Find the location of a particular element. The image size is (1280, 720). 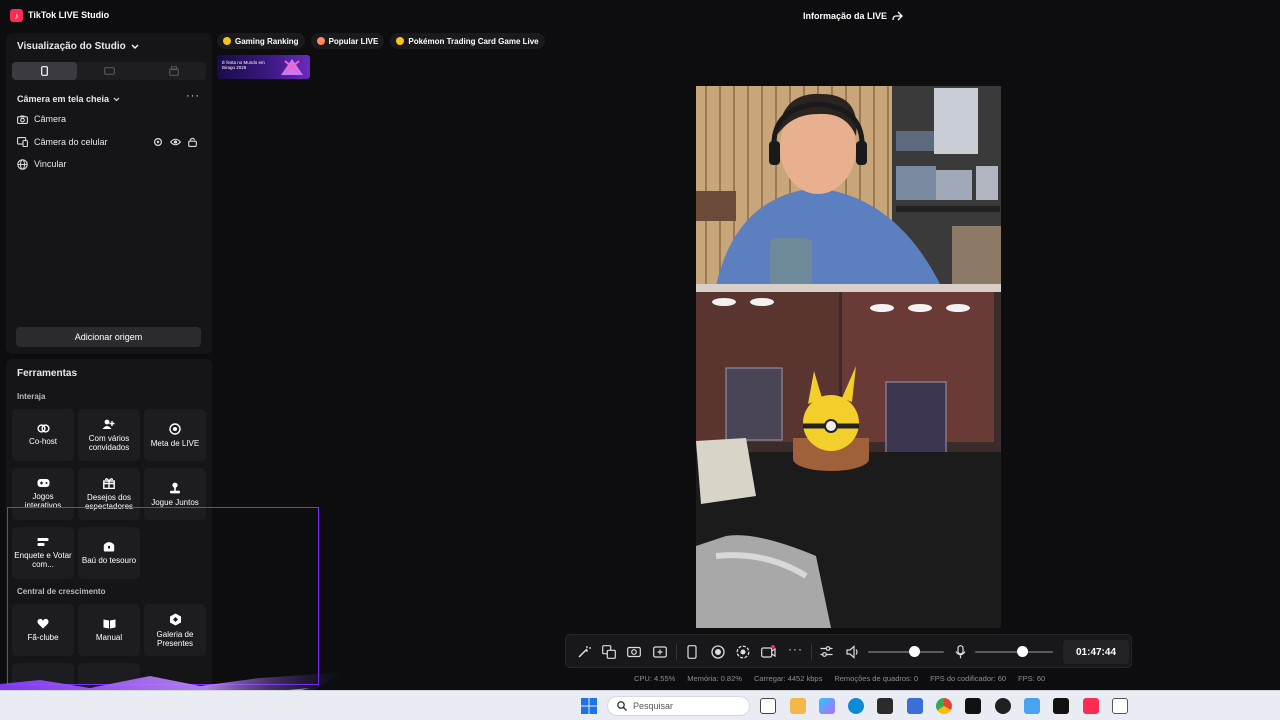

landscape-icon is located at coordinates (109, 71).